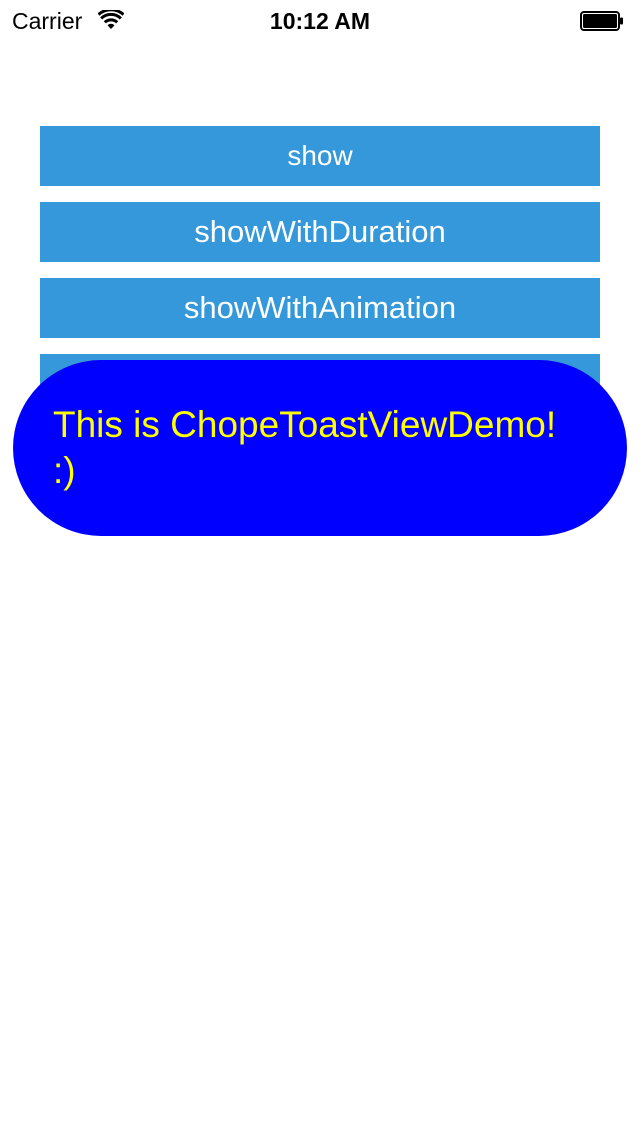 The width and height of the screenshot is (640, 1136). Describe the element at coordinates (320, 448) in the screenshot. I see `toast-view: This is ChopeToastViewDemo! :)` at that location.